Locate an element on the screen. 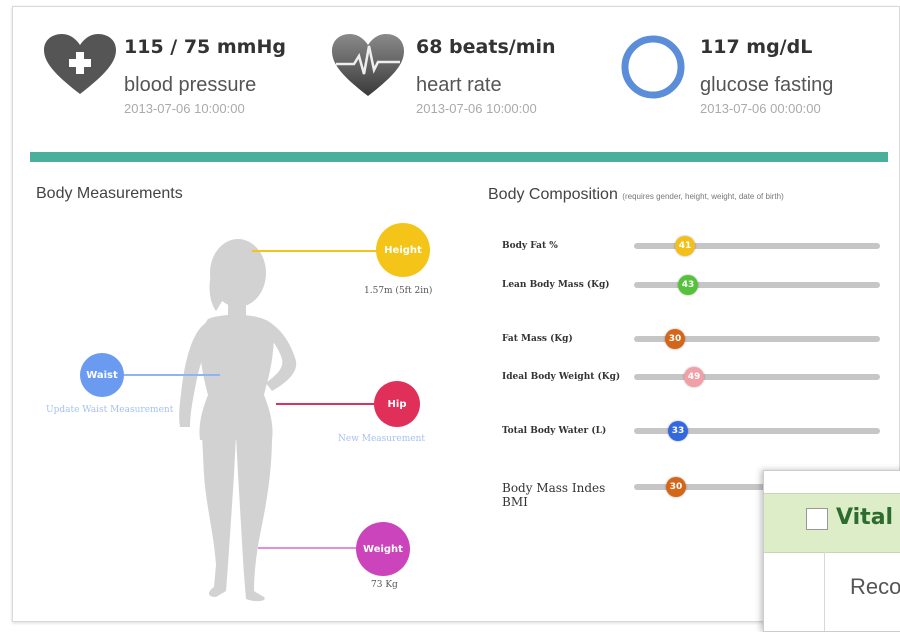 The height and width of the screenshot is (632, 900). hip-caption: New Measurement is located at coordinates (381, 439).